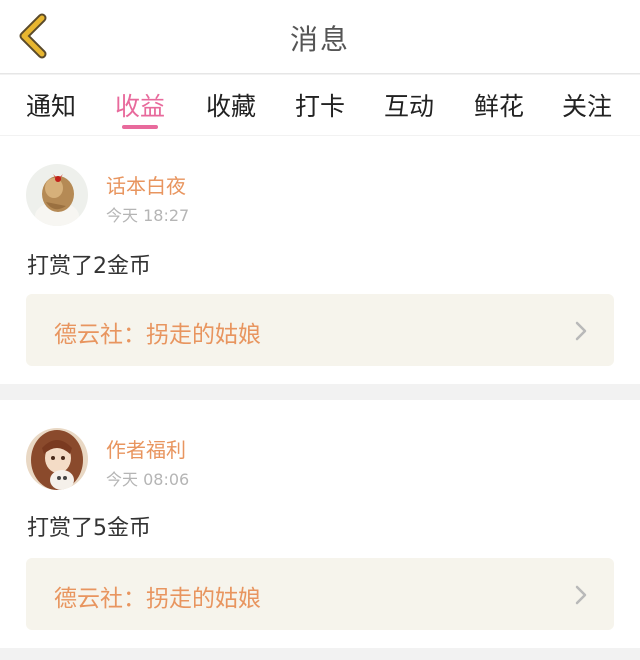 Image resolution: width=640 pixels, height=660 pixels. Describe the element at coordinates (587, 105) in the screenshot. I see `tab-following: 关注` at that location.